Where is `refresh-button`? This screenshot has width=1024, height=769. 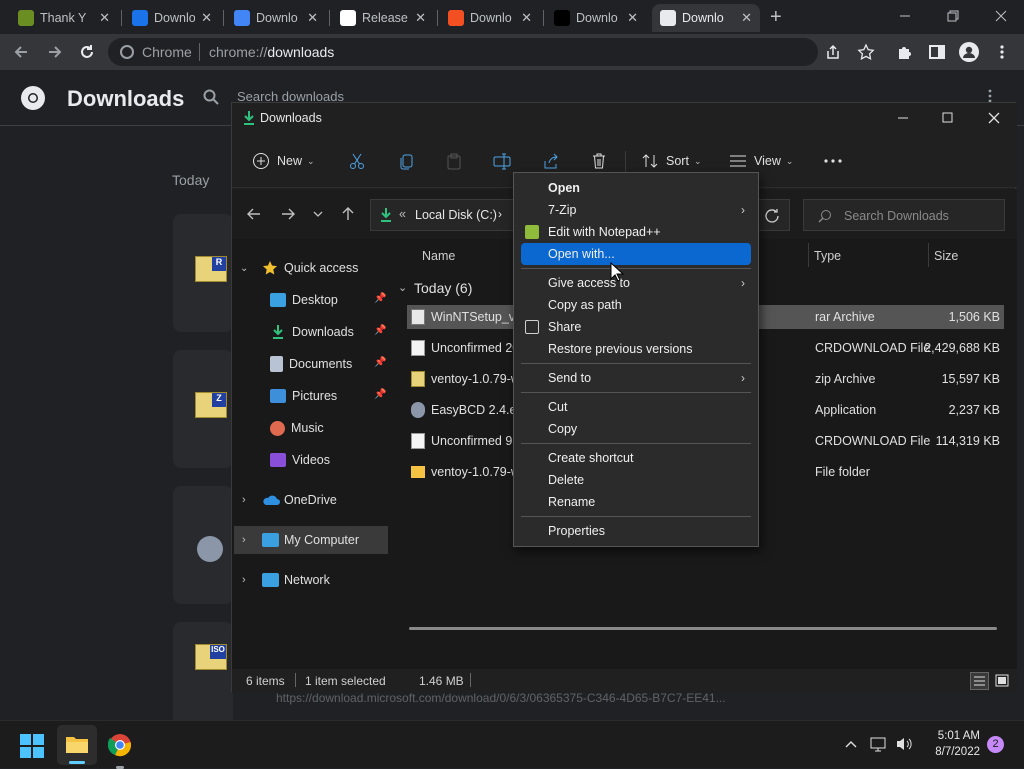 refresh-button is located at coordinates (773, 215).